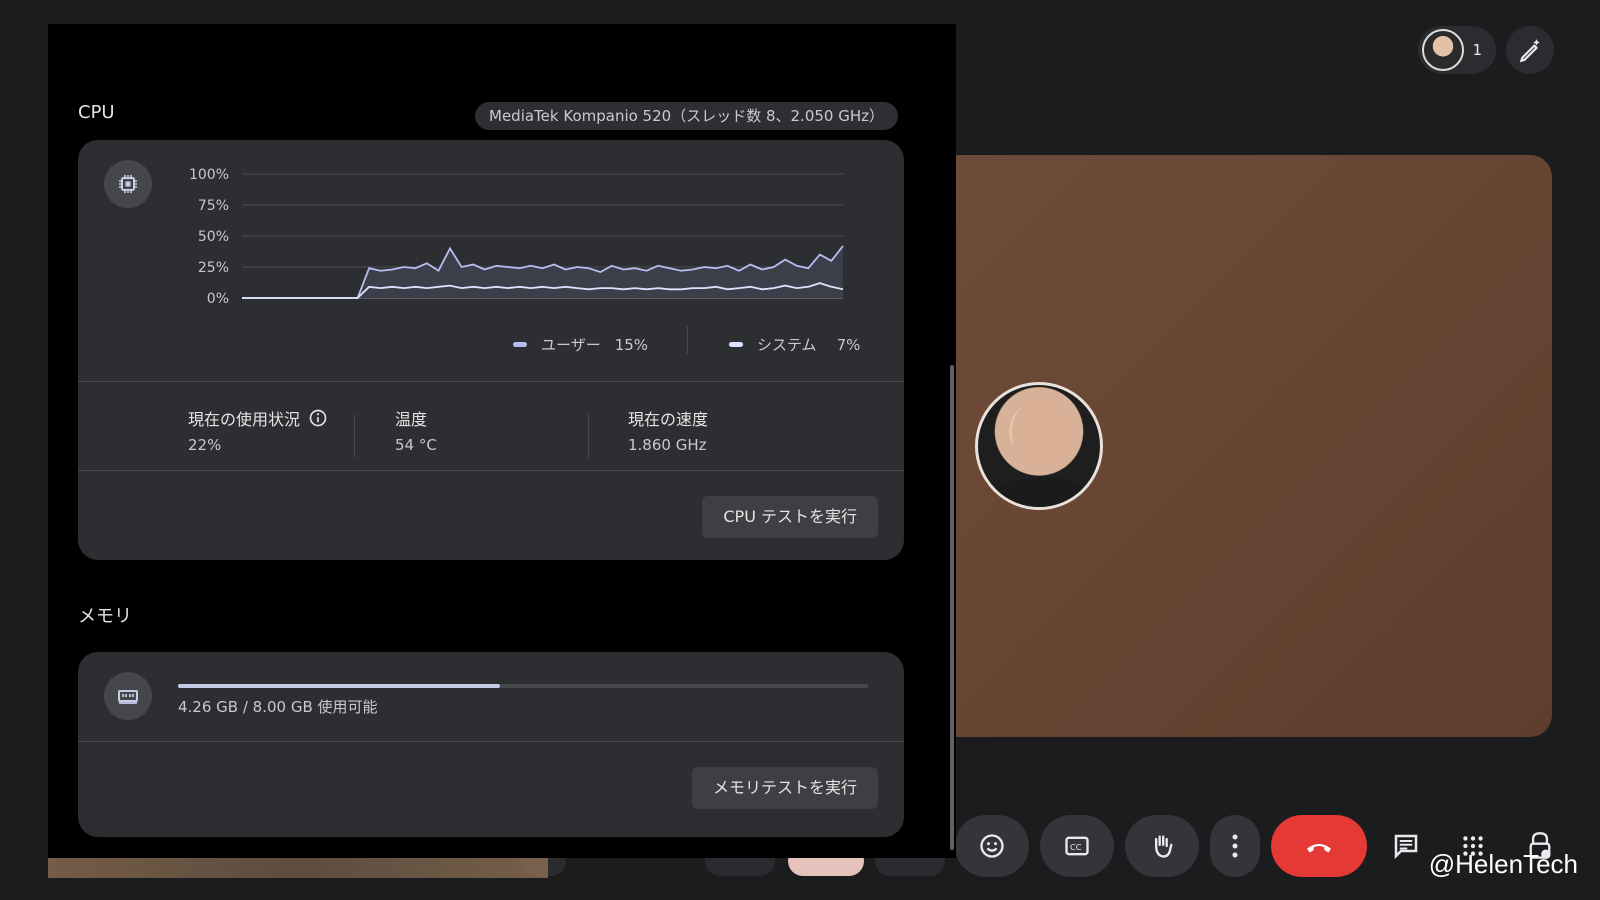  What do you see at coordinates (339, 686) in the screenshot?
I see `memory-usage-bar-fill` at bounding box center [339, 686].